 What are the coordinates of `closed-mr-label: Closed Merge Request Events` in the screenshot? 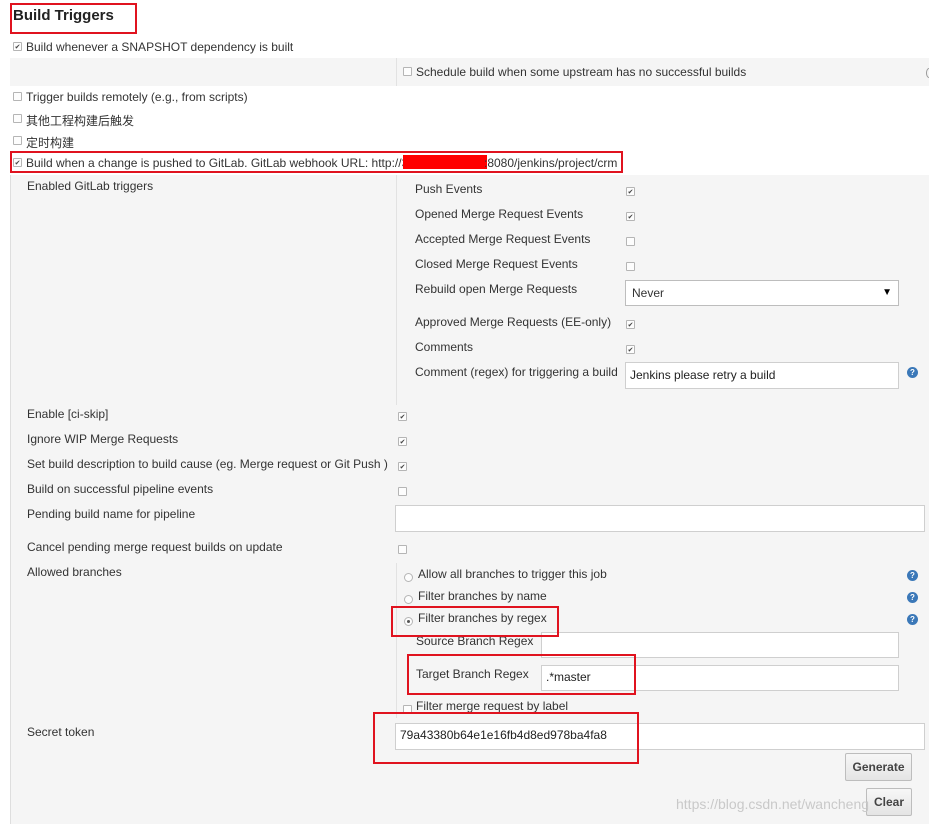 It's located at (496, 264).